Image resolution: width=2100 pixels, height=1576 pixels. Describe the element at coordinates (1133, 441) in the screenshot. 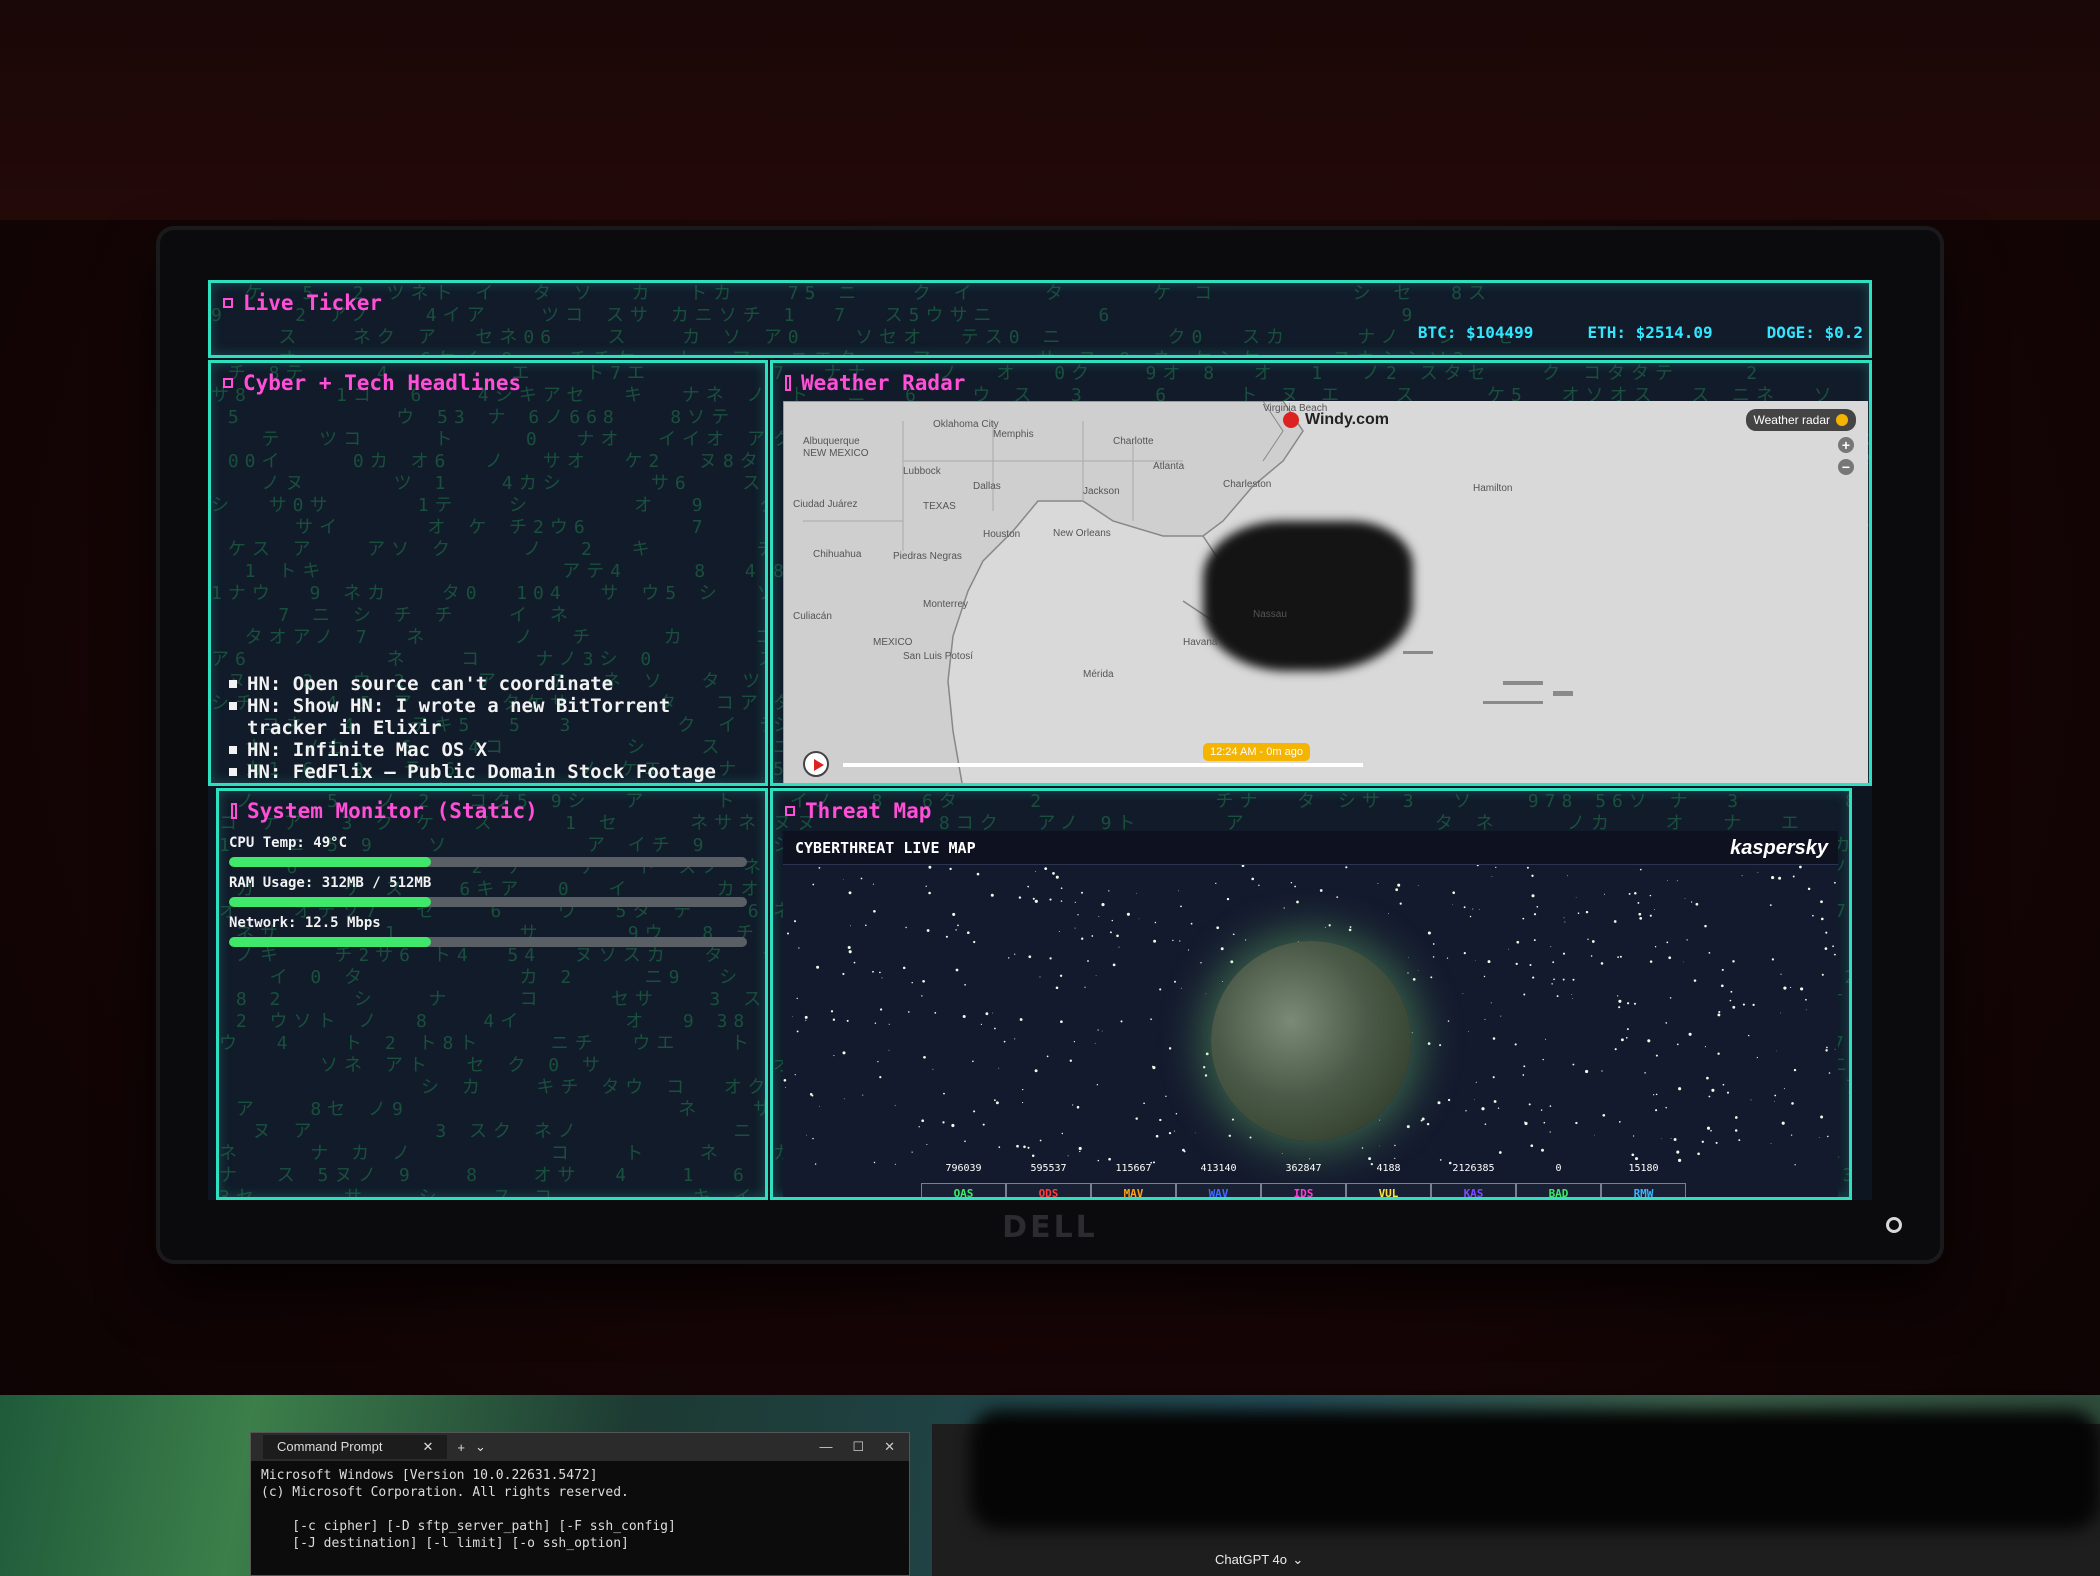

I see `place-label: Charlotte` at that location.